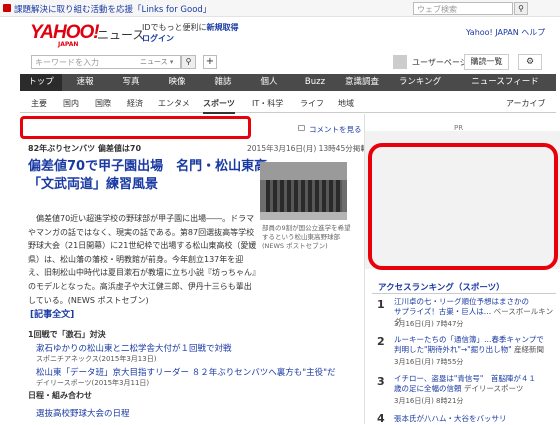  What do you see at coordinates (463, 8) in the screenshot?
I see `web-search-input: ウェブ検索` at bounding box center [463, 8].